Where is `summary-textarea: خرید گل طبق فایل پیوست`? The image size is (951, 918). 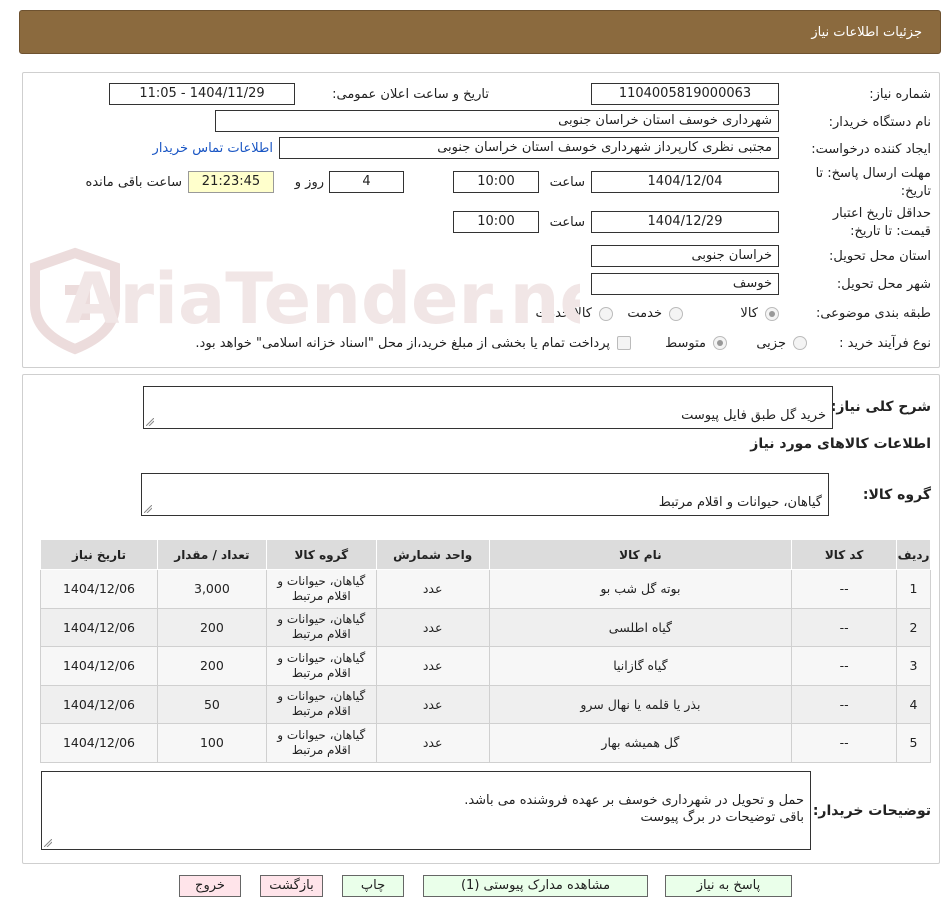 summary-textarea: خرید گل طبق فایل پیوست is located at coordinates (488, 407).